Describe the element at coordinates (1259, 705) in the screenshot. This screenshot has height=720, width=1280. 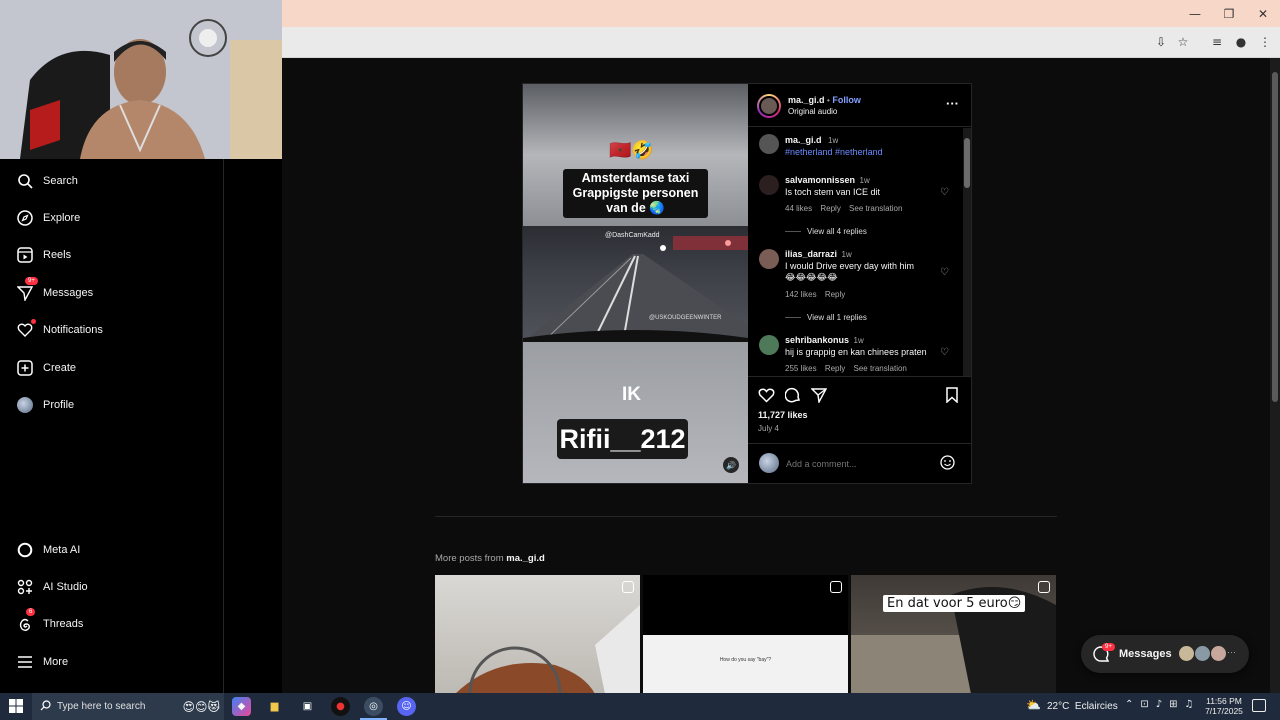
I see `notification-center-icon` at that location.